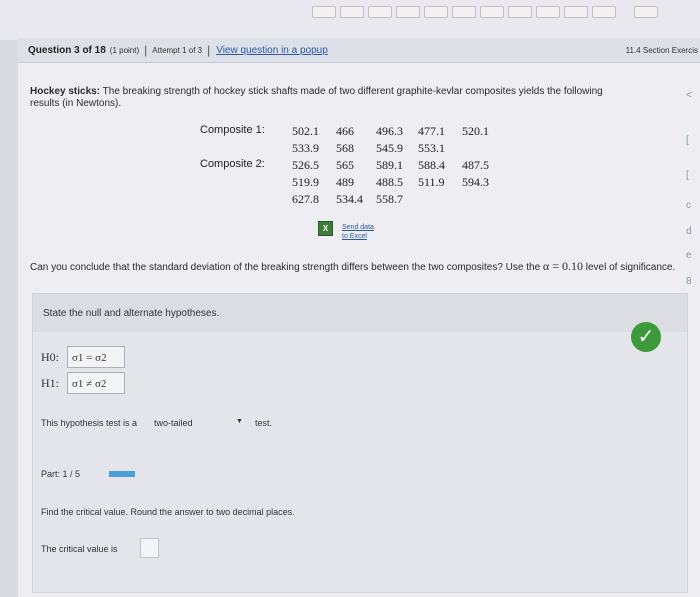 This screenshot has width=700, height=597. I want to click on data-cell: 511.9, so click(431, 182).